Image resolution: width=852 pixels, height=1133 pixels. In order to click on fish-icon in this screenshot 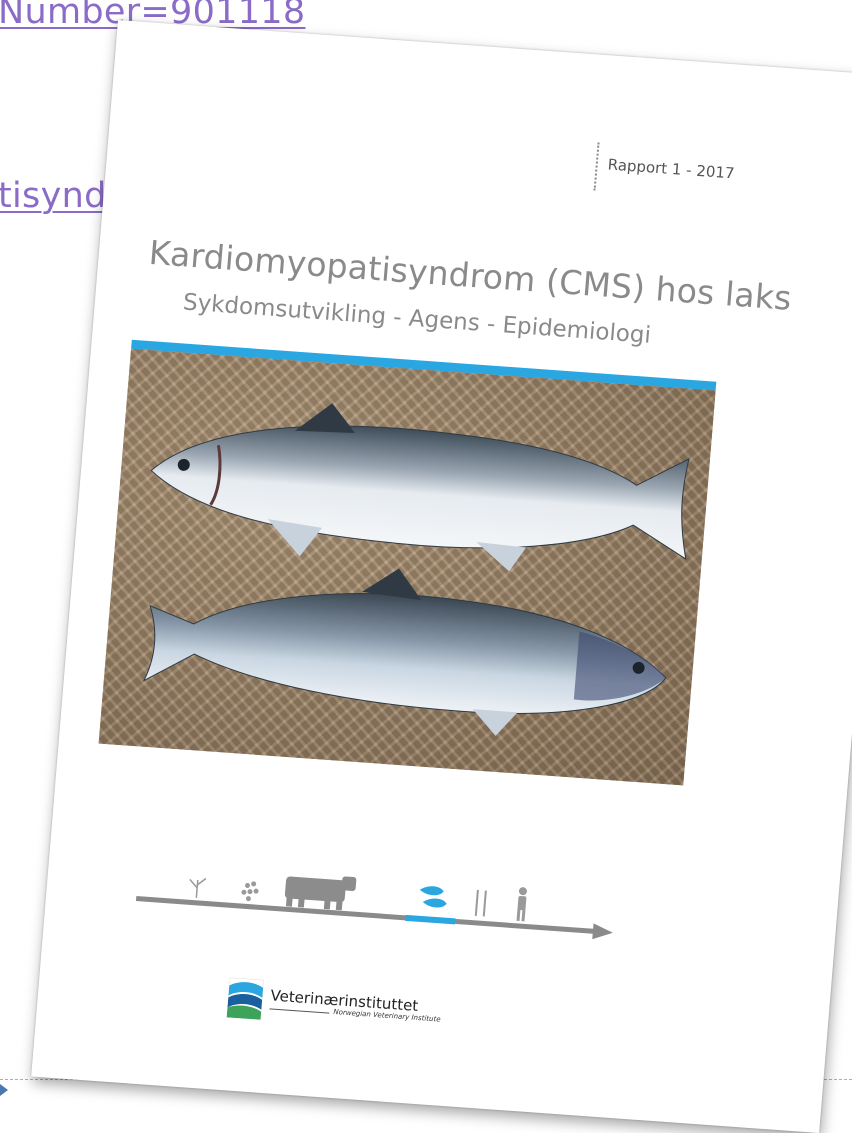, I will do `click(433, 897)`.